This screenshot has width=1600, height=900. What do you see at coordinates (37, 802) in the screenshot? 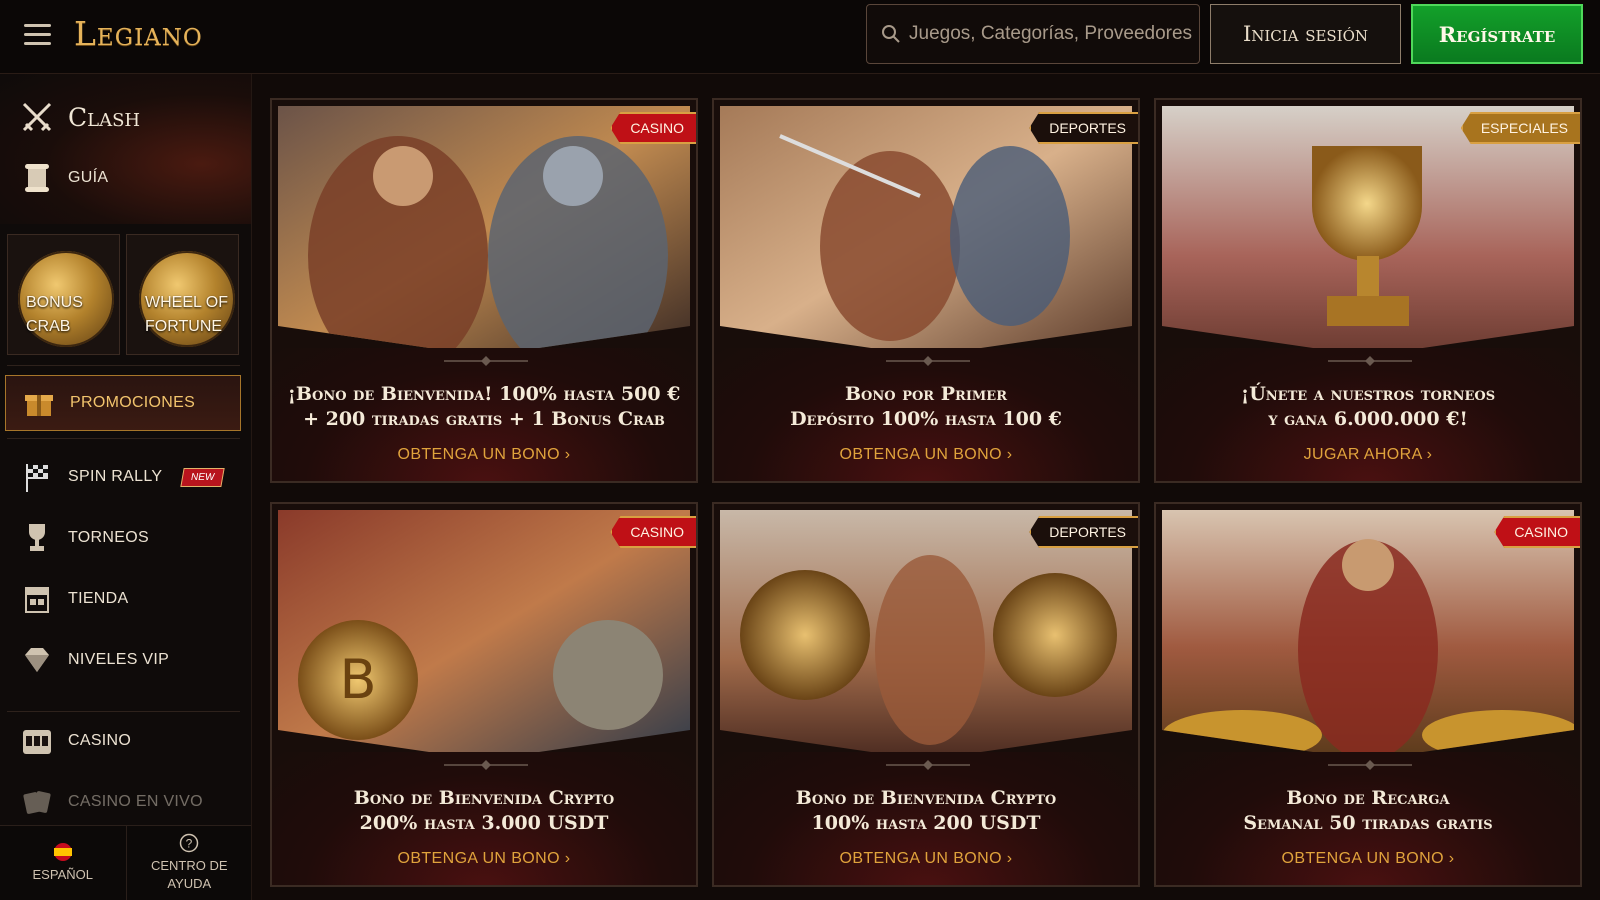
I see `cards-icon` at bounding box center [37, 802].